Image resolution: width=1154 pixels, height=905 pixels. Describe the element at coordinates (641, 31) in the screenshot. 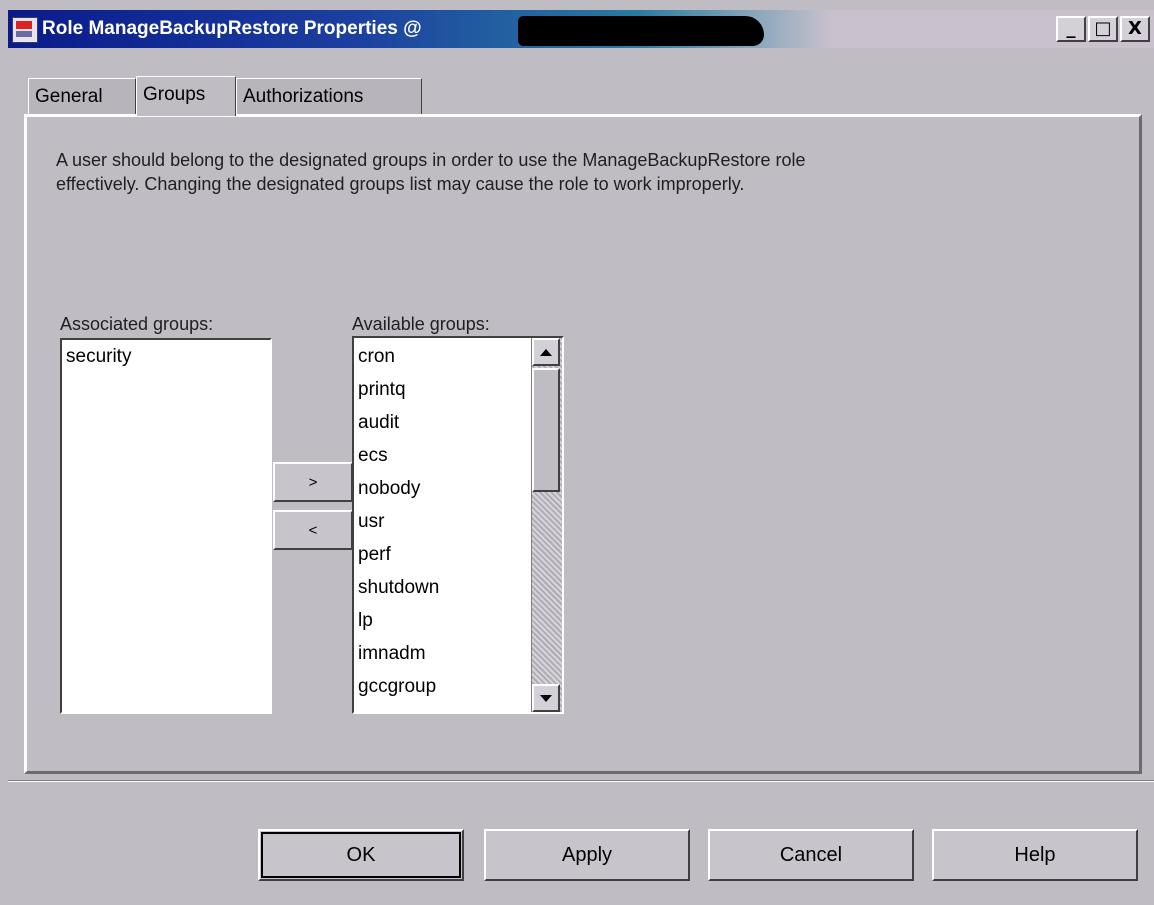

I see `redaction-mark` at that location.